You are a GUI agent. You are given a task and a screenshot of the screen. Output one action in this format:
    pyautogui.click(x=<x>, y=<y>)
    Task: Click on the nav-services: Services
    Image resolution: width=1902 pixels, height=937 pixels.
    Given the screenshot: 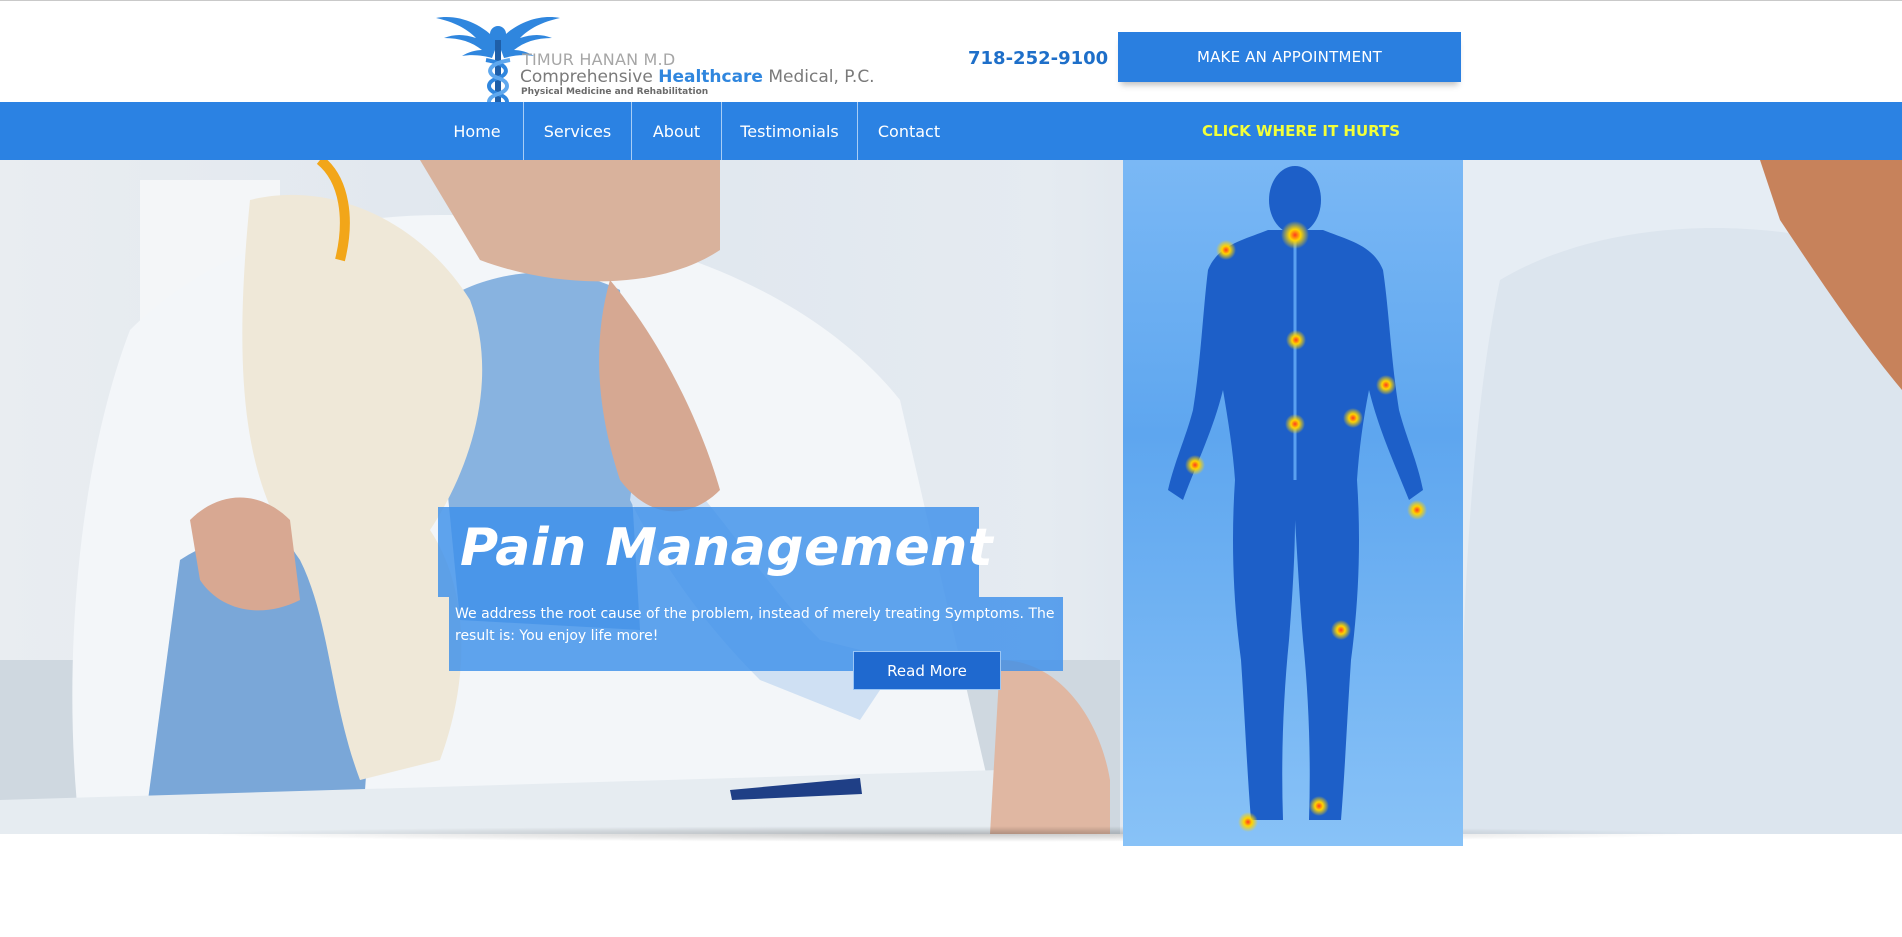 What is the action you would take?
    pyautogui.click(x=577, y=131)
    